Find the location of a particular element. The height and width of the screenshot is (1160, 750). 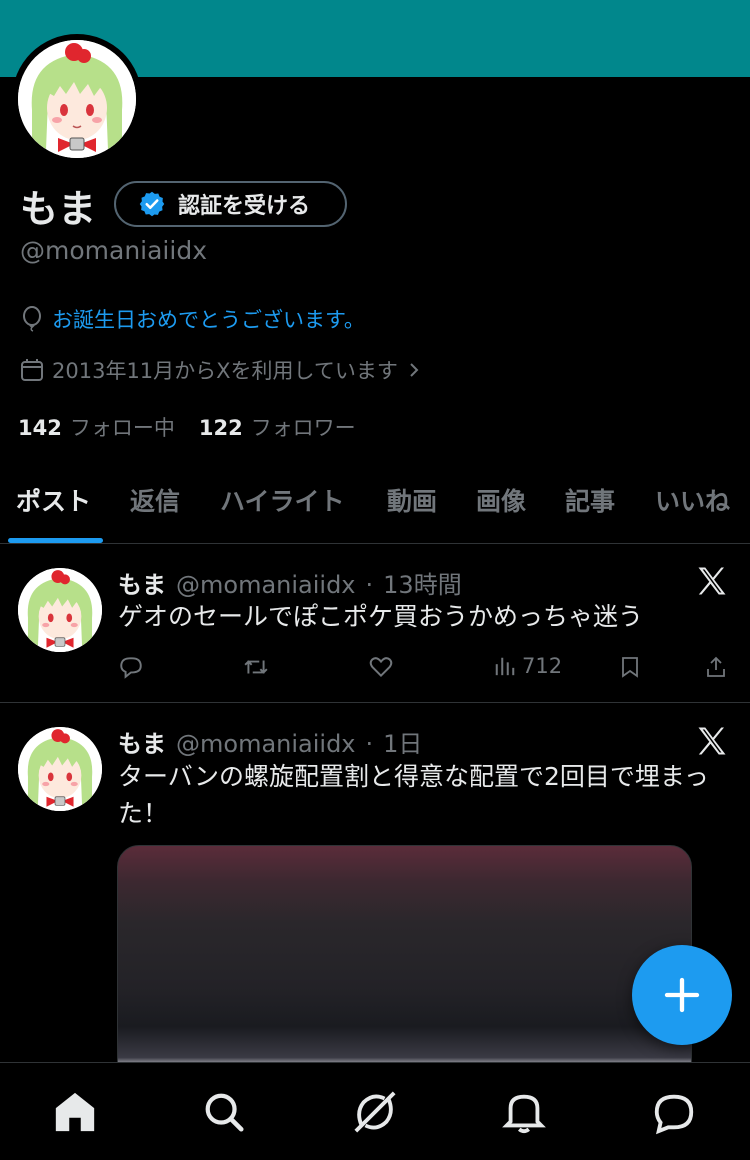

following-link: 142 フォロー中 is located at coordinates (96, 427).